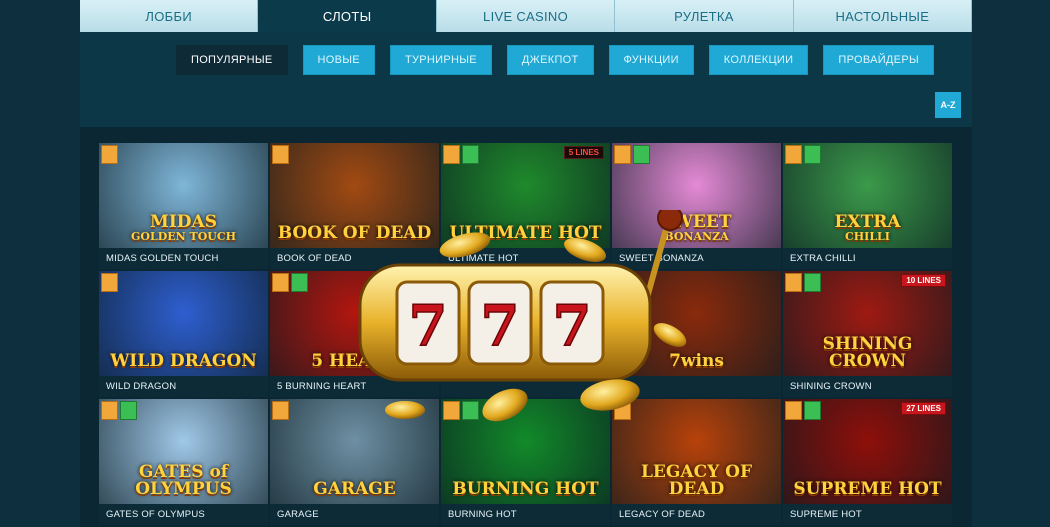 The width and height of the screenshot is (1050, 527). I want to click on sort-az-button: A-Z, so click(948, 105).